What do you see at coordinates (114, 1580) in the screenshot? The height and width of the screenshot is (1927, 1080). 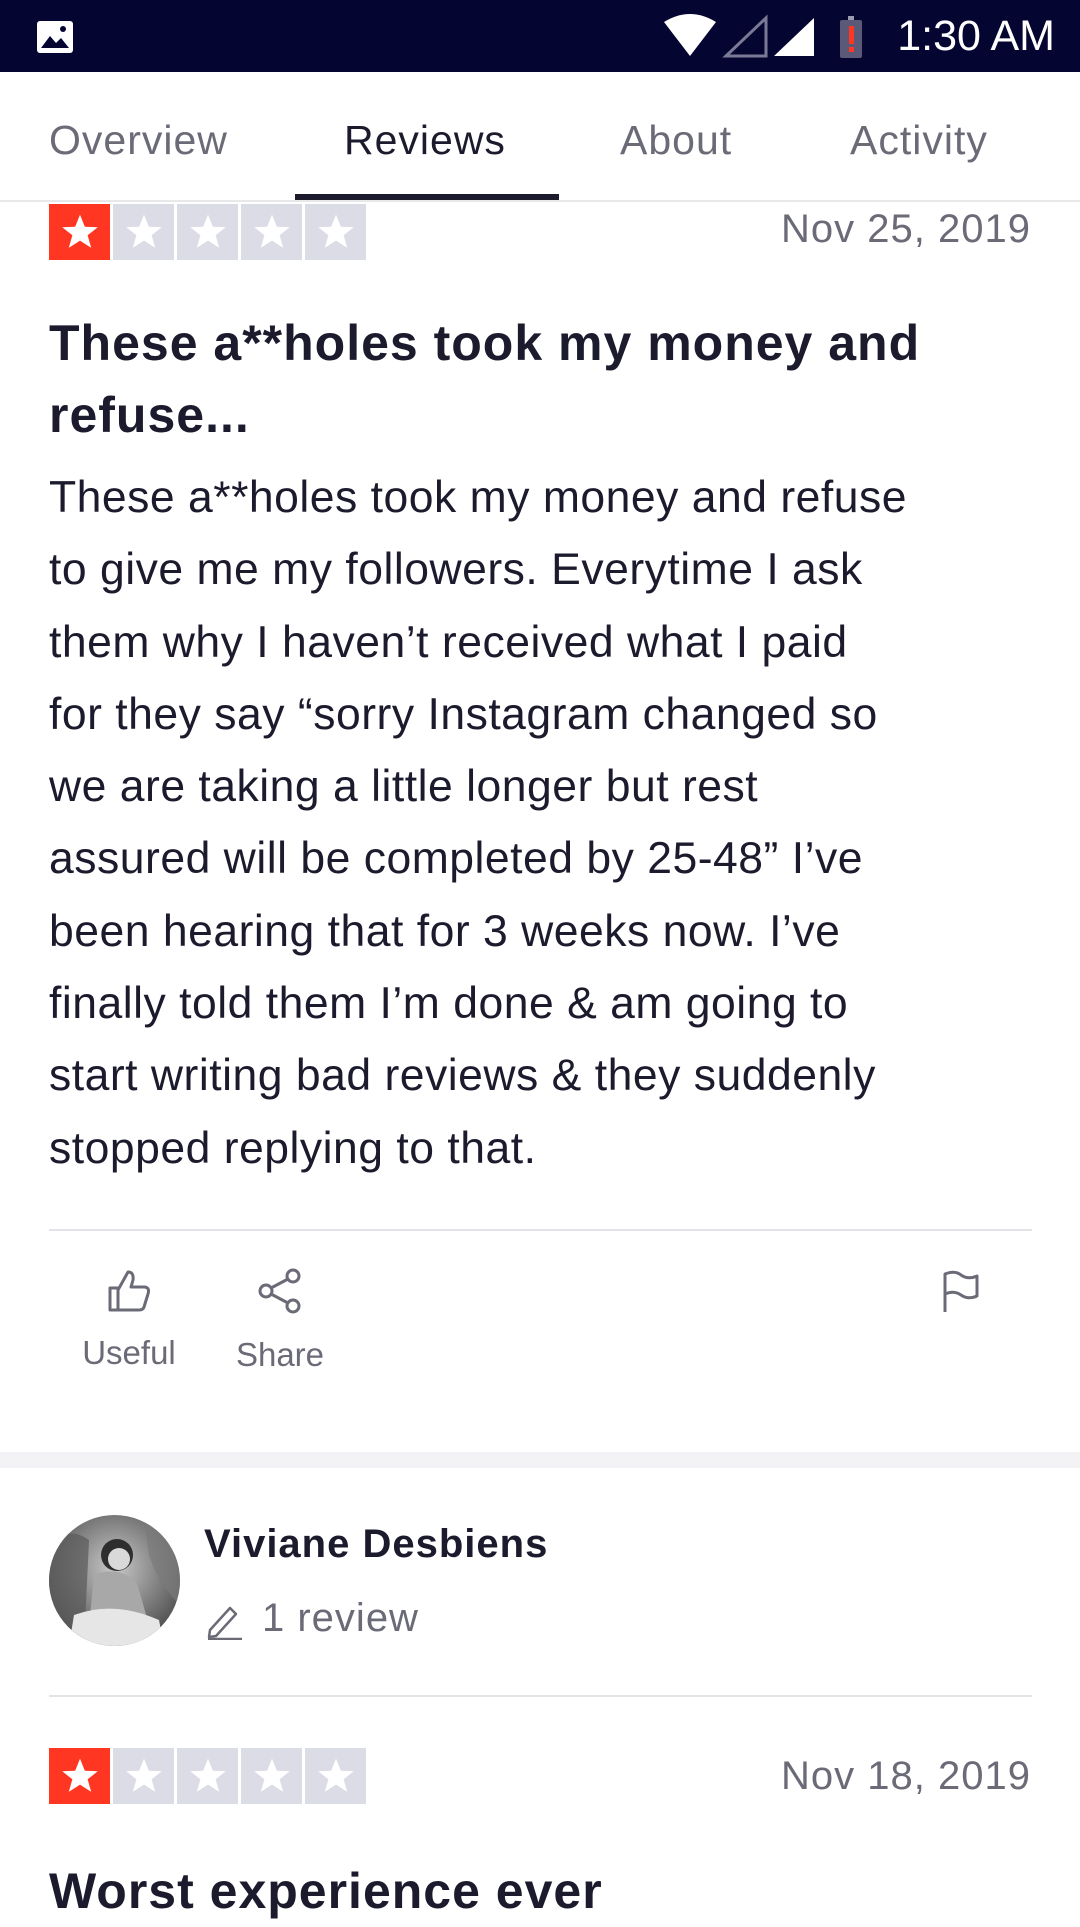 I see `avatar` at bounding box center [114, 1580].